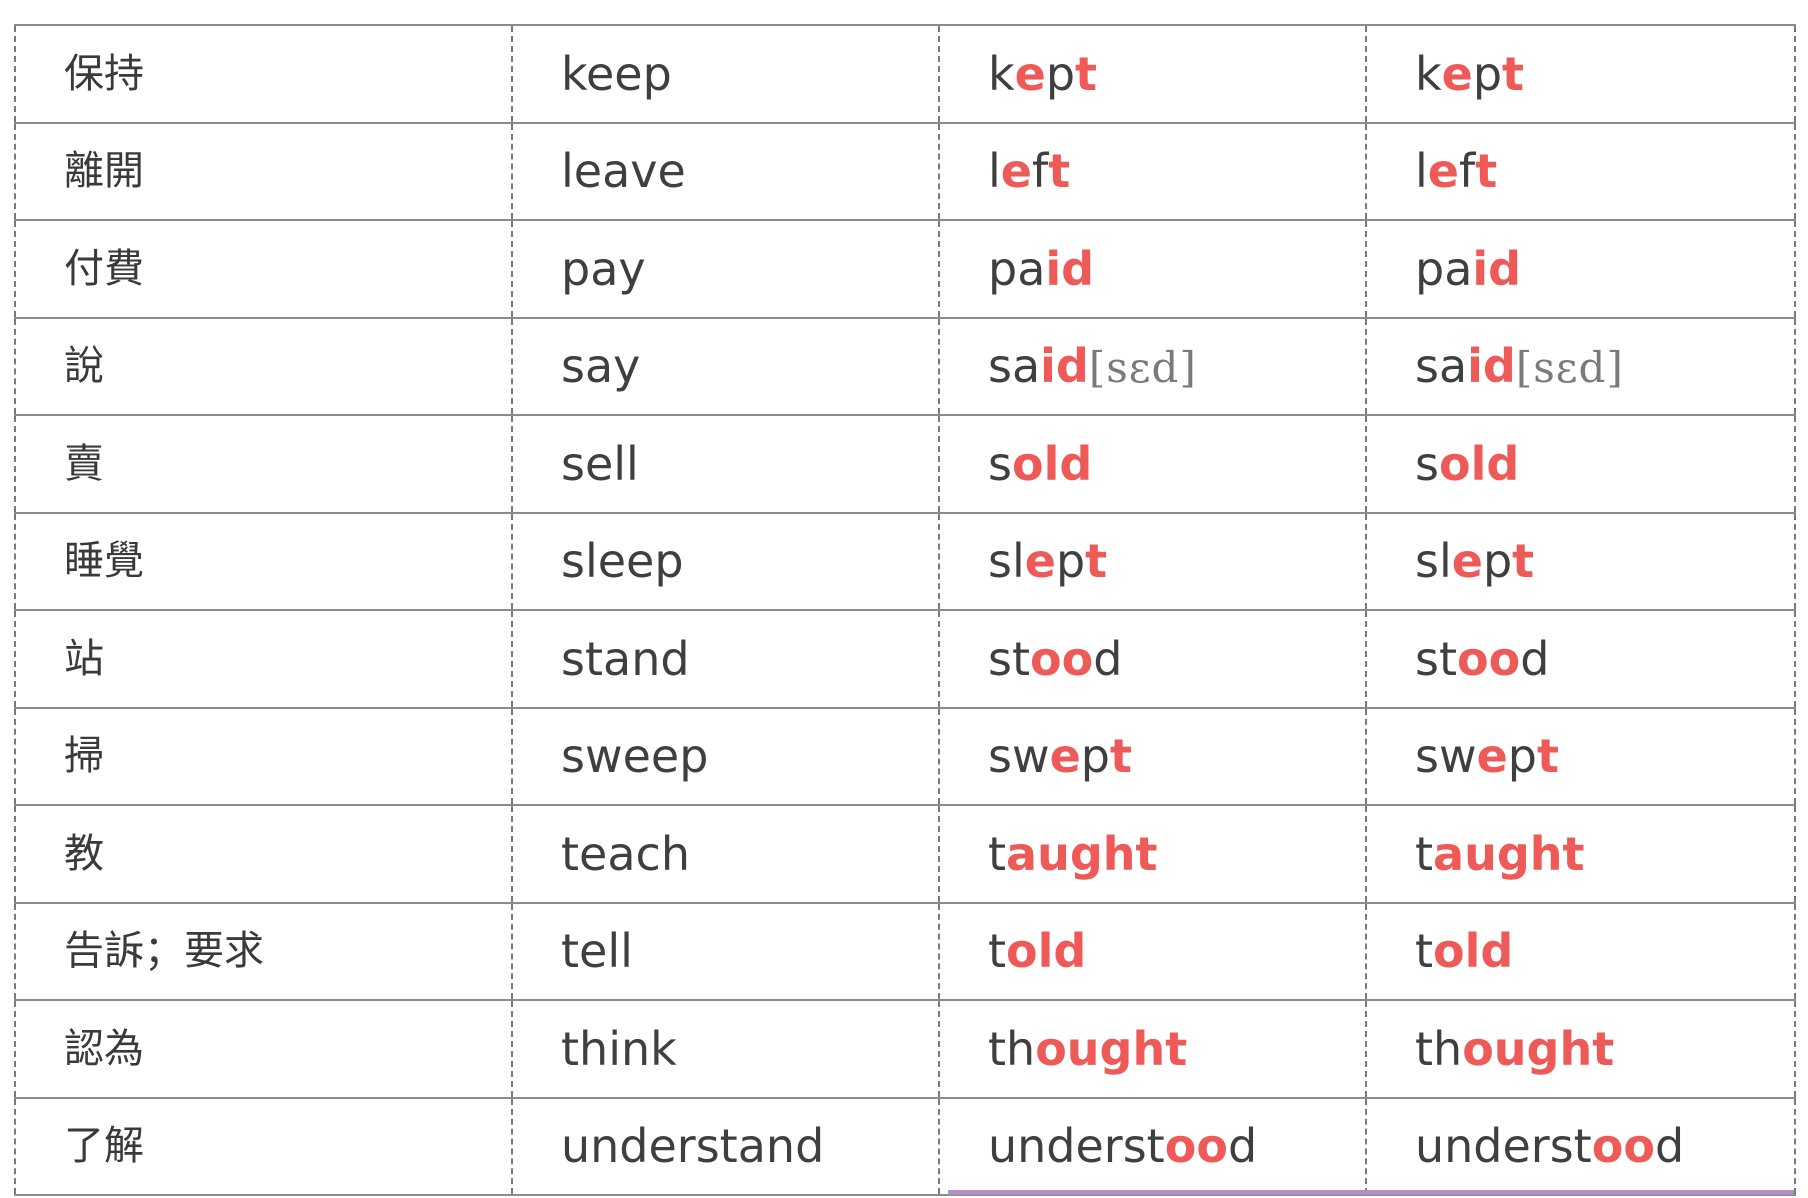 Image resolution: width=1808 pixels, height=1198 pixels. I want to click on base-form-cell: think, so click(725, 1049).